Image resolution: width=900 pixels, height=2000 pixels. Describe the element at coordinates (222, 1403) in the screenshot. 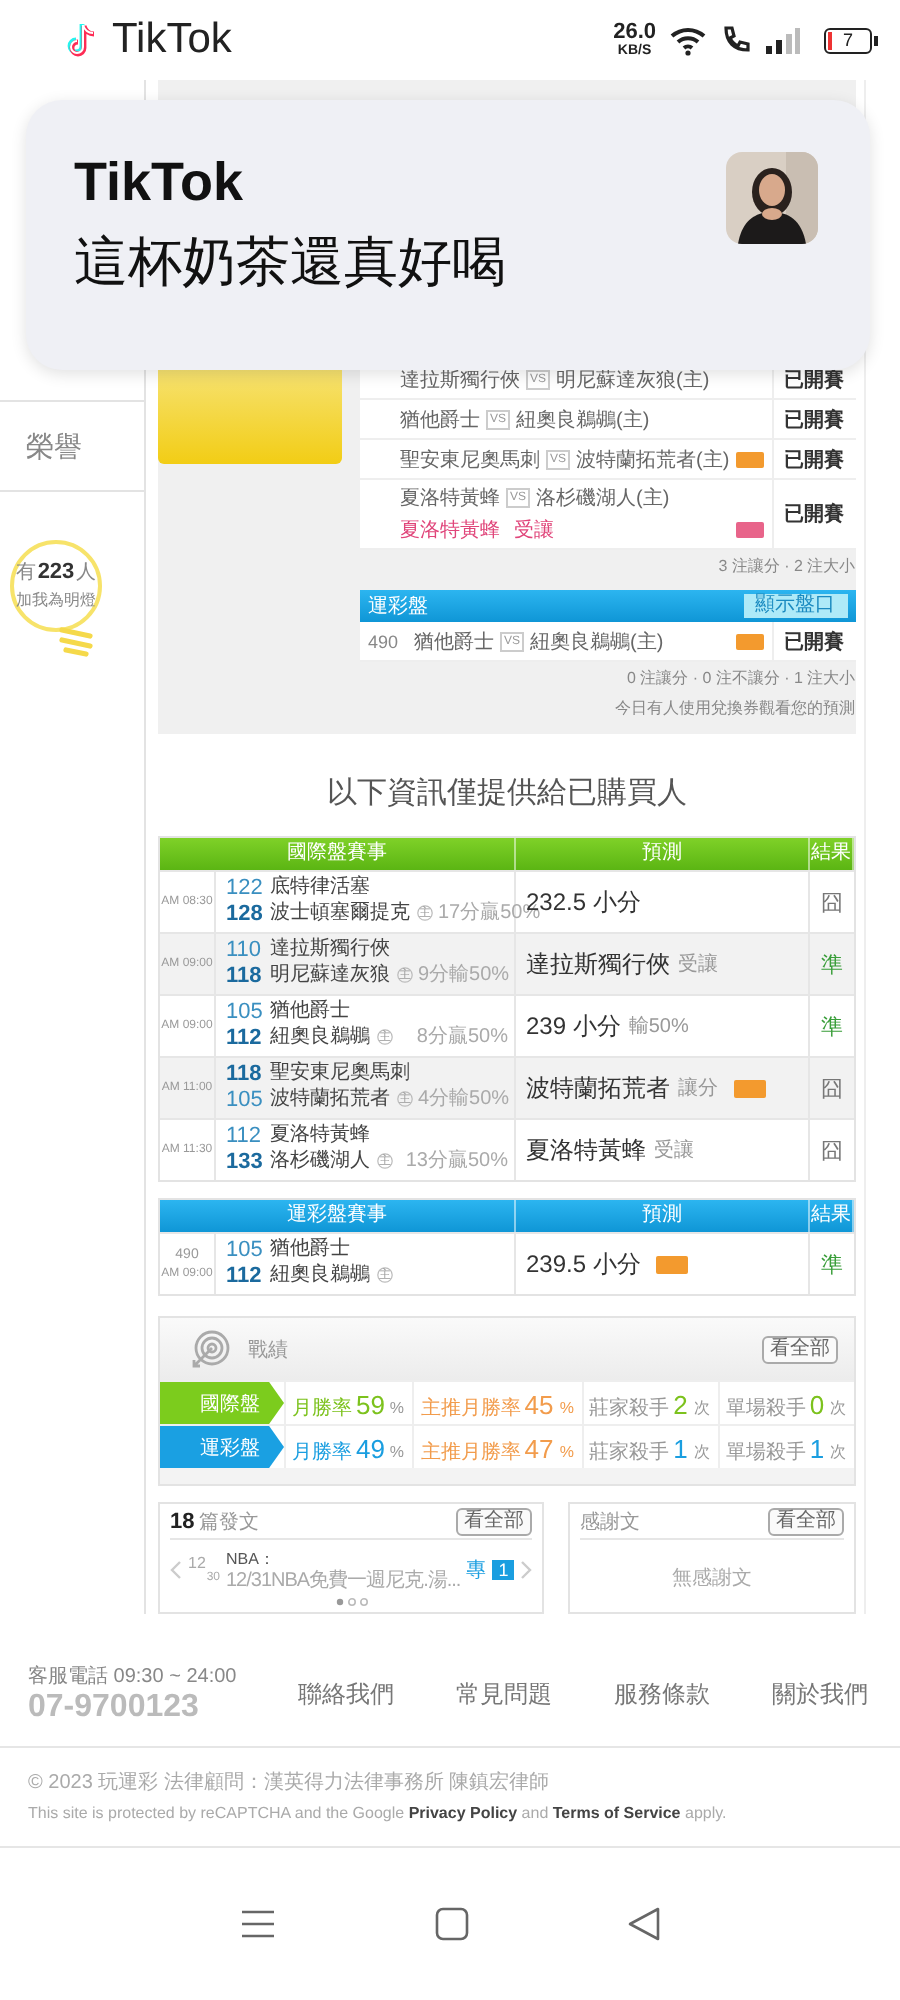

I see `category-label: 國際盤` at that location.